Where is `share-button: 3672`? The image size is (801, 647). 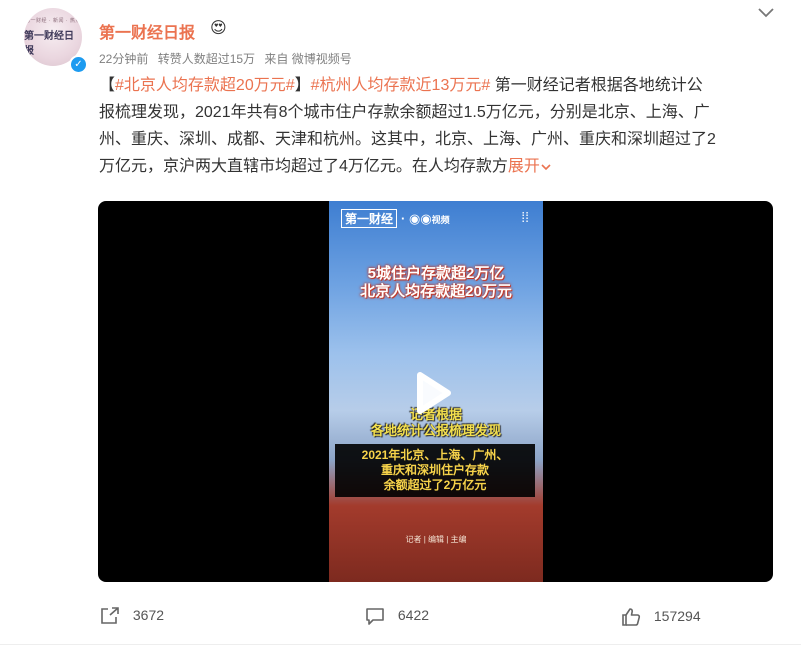 share-button: 3672 is located at coordinates (131, 616).